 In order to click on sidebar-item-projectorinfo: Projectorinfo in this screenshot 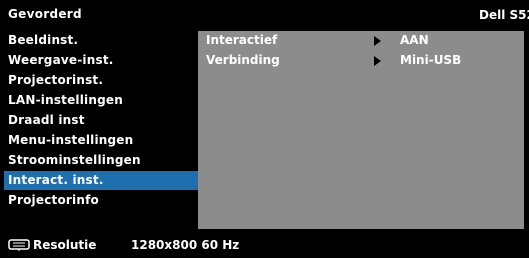, I will do `click(101, 200)`.